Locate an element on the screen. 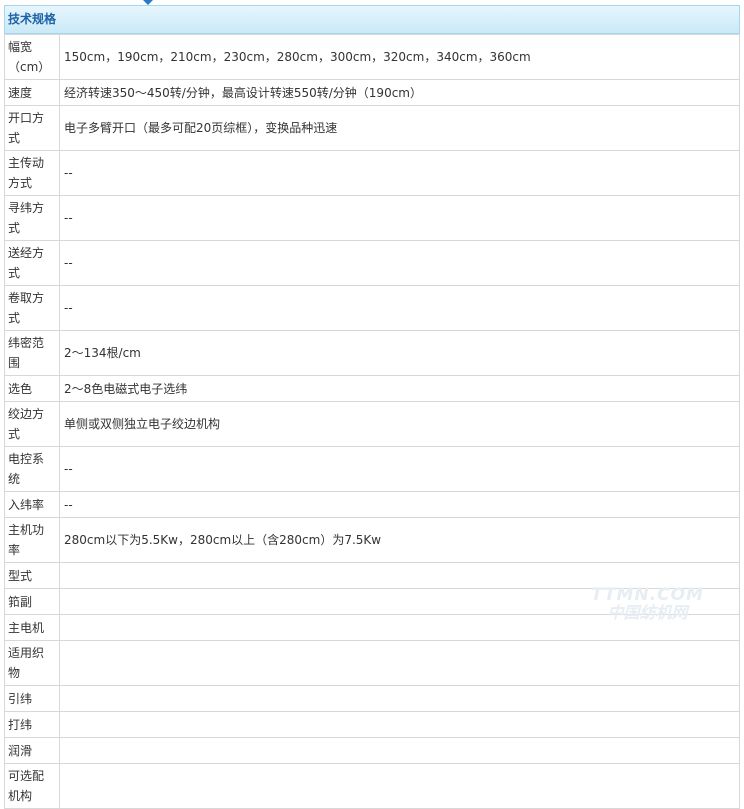 This screenshot has height=809, width=744. spec-label: 型式 is located at coordinates (32, 575).